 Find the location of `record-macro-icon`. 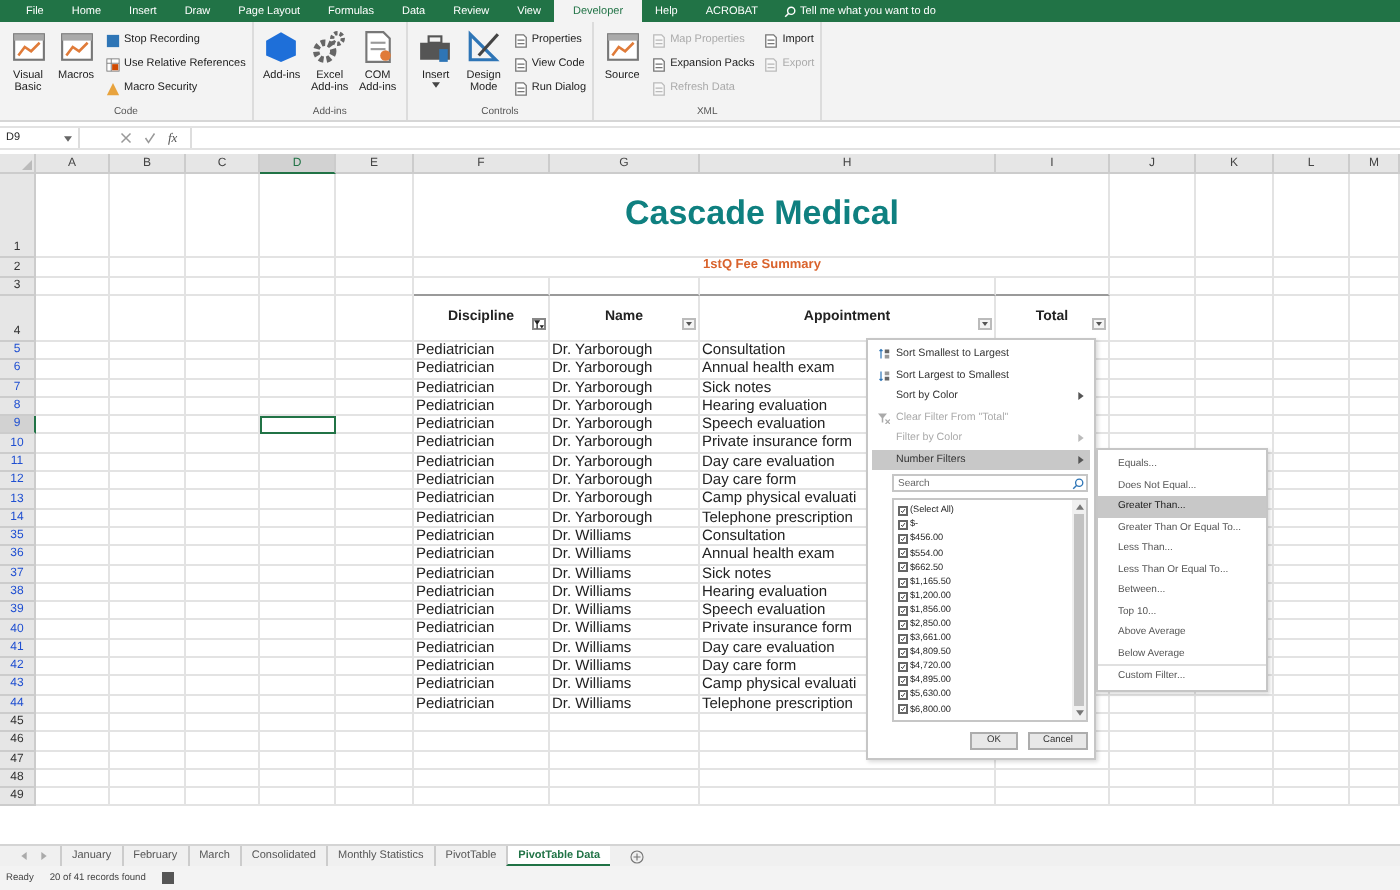

record-macro-icon is located at coordinates (167, 878).